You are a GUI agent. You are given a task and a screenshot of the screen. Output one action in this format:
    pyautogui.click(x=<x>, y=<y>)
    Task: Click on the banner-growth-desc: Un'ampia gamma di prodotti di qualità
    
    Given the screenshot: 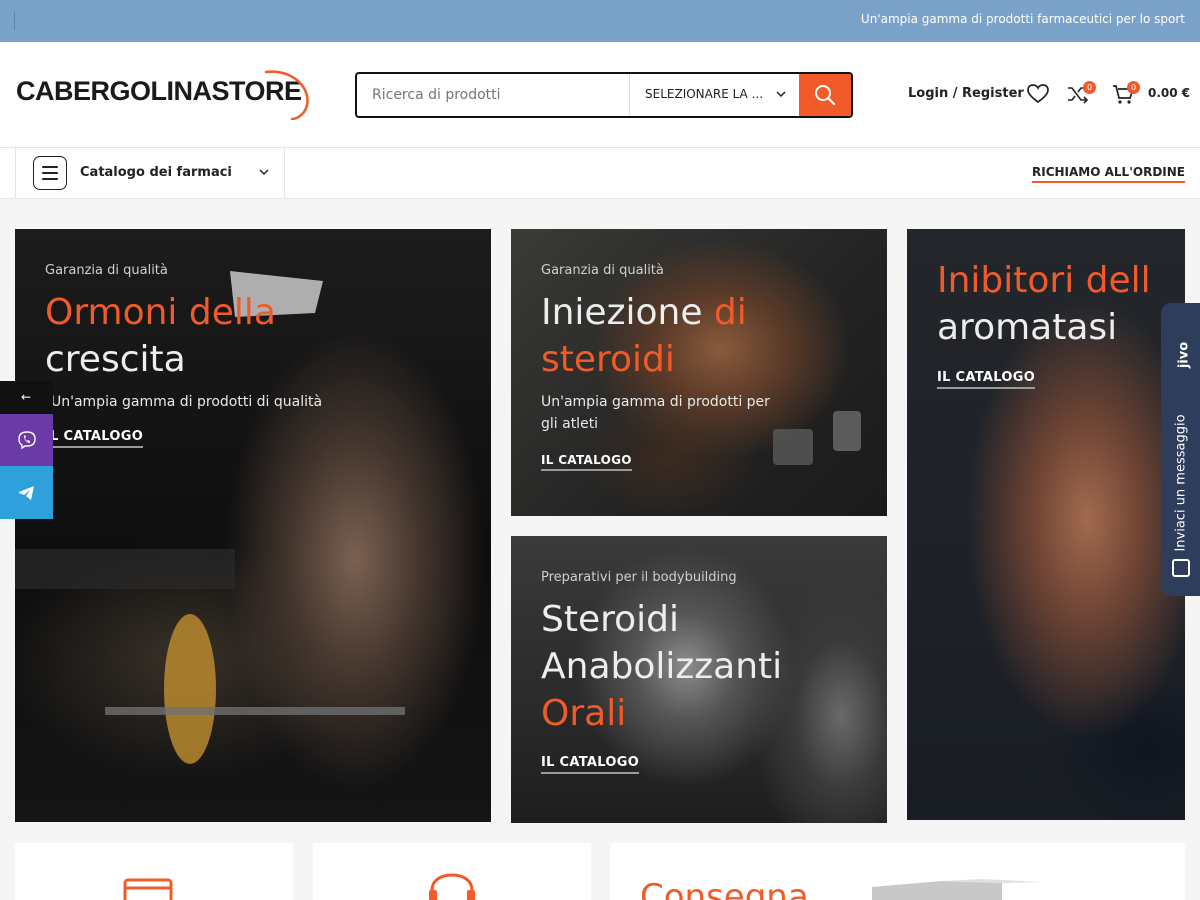 What is the action you would take?
    pyautogui.click(x=187, y=402)
    